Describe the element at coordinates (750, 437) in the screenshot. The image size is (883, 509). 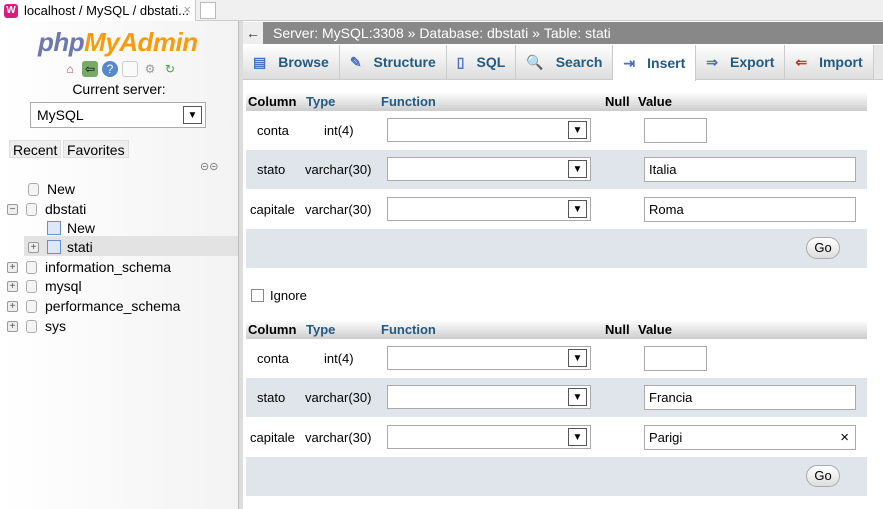
I see `value-input: Parigi ×` at that location.